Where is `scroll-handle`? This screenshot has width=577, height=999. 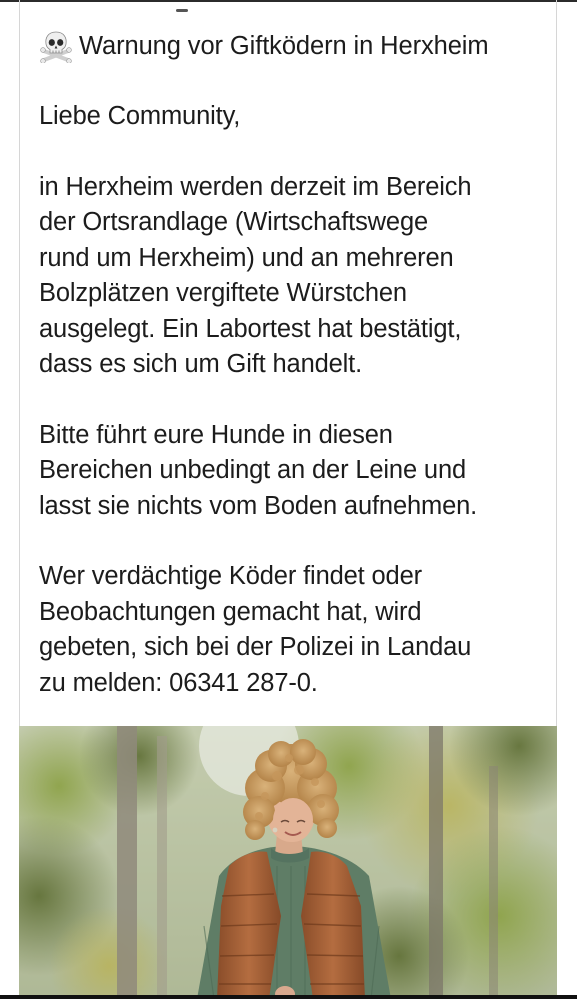
scroll-handle is located at coordinates (182, 10).